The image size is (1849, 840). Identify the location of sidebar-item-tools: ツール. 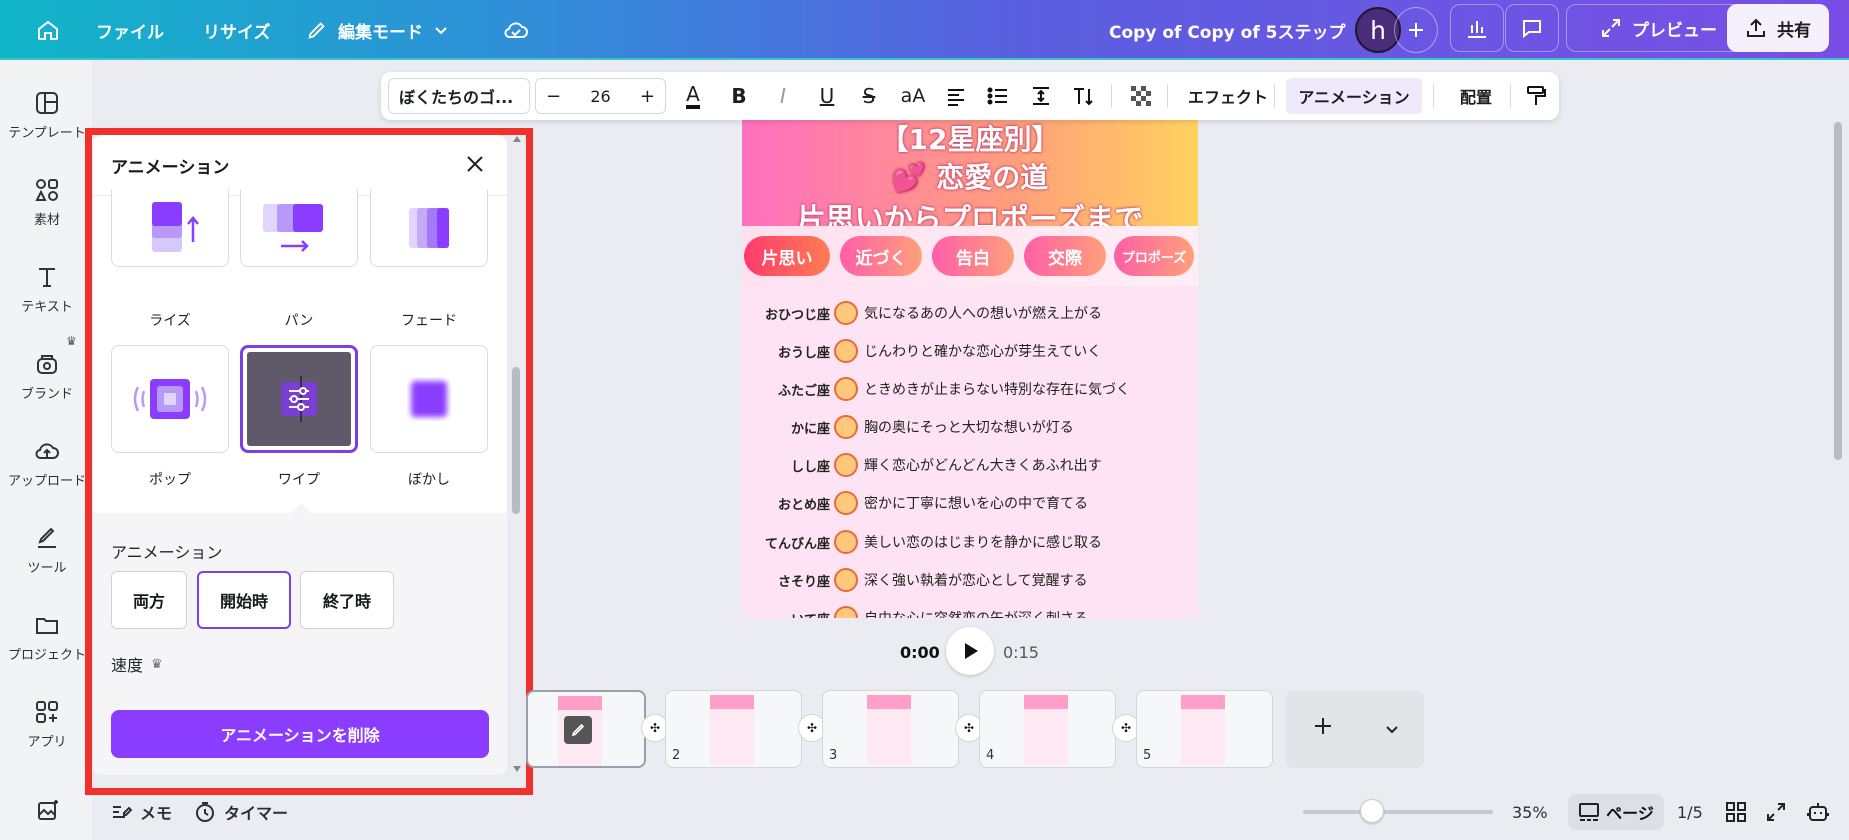
(47, 550).